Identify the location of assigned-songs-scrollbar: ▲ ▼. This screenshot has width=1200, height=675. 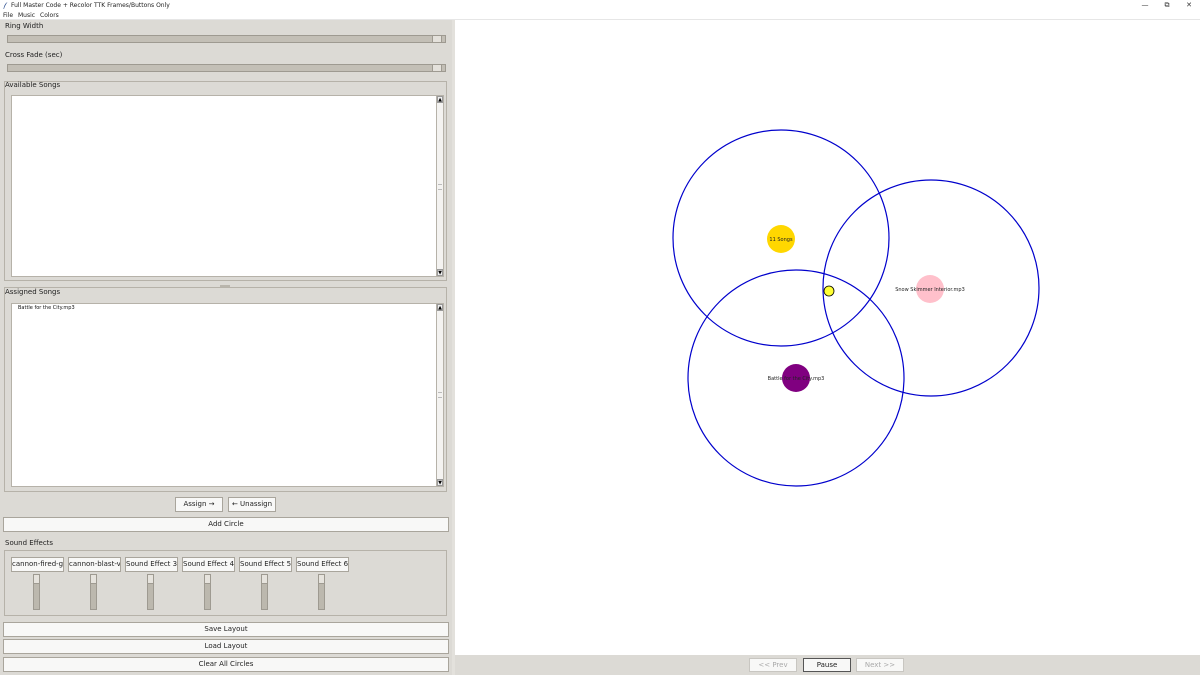
(440, 395).